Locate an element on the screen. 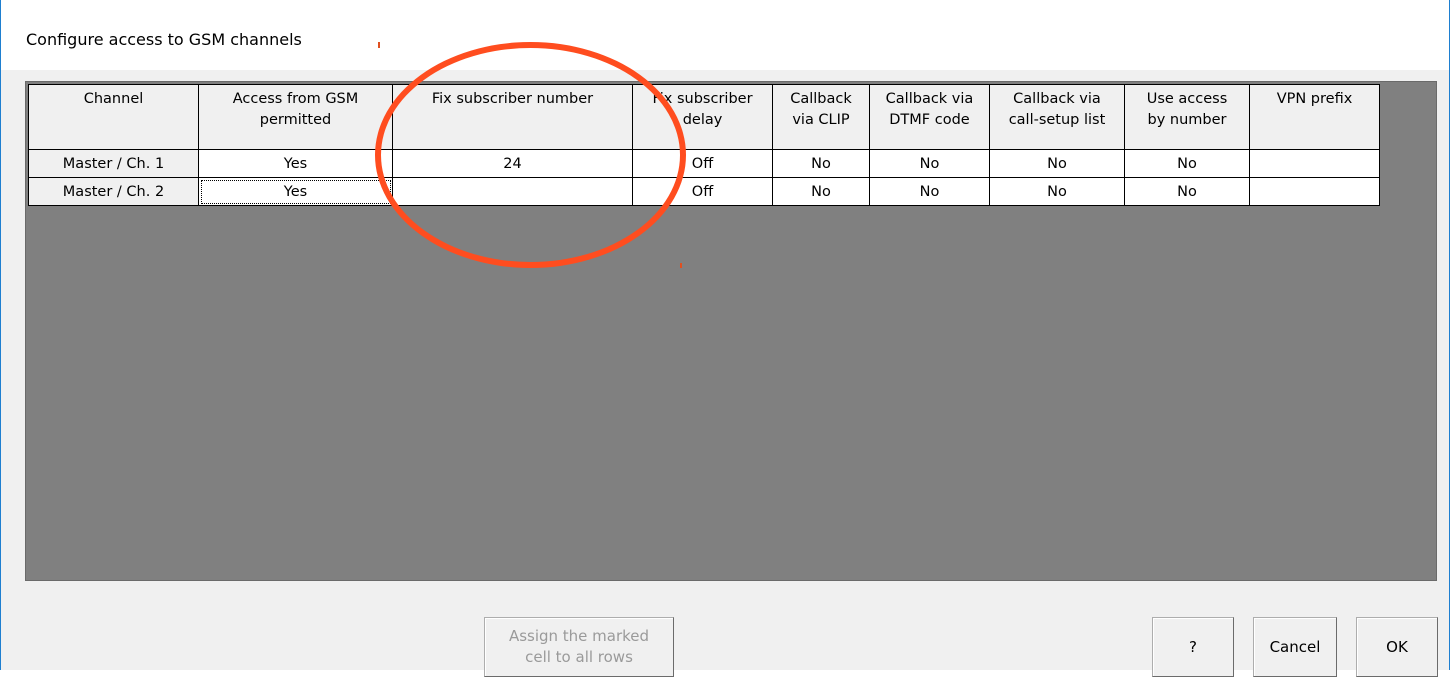 This screenshot has height=677, width=1450. col-header-callback-clip: Callback via CLIP is located at coordinates (821, 117).